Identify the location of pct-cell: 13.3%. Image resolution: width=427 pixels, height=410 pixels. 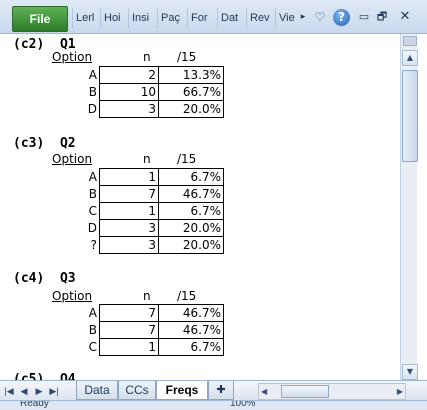
(191, 75).